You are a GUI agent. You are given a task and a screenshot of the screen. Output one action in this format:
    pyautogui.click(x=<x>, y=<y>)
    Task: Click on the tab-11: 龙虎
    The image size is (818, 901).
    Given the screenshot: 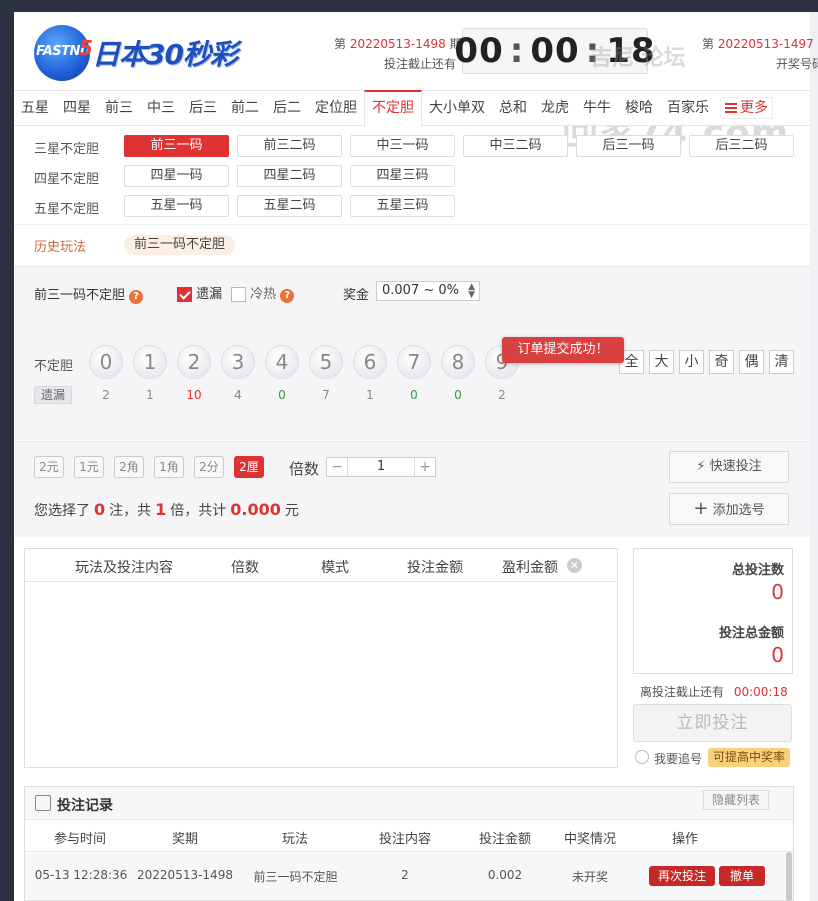 What is the action you would take?
    pyautogui.click(x=555, y=108)
    